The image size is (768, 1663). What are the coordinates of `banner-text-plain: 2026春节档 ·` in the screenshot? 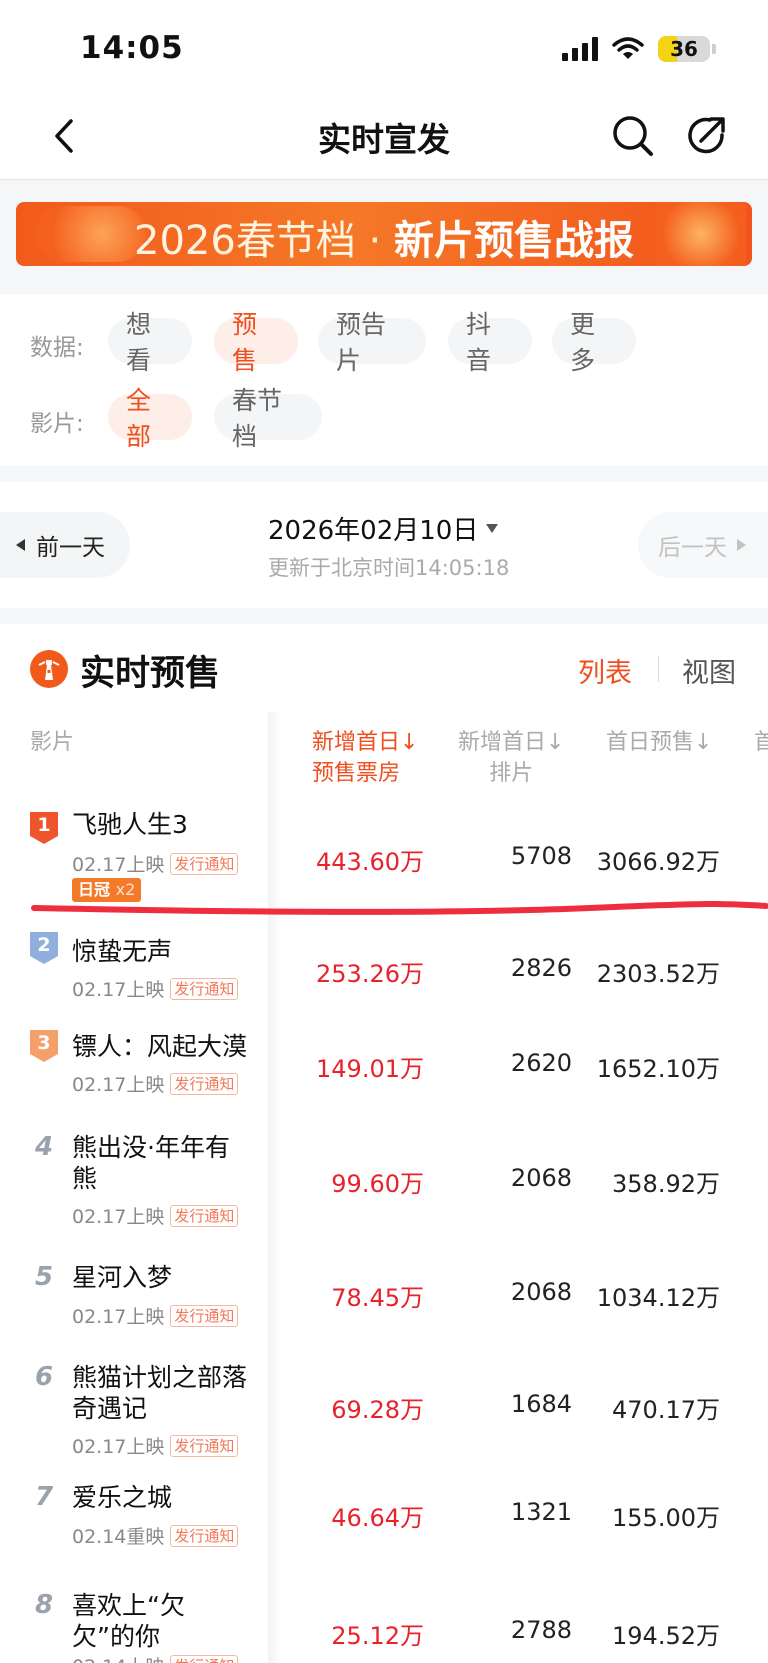 It's located at (264, 241).